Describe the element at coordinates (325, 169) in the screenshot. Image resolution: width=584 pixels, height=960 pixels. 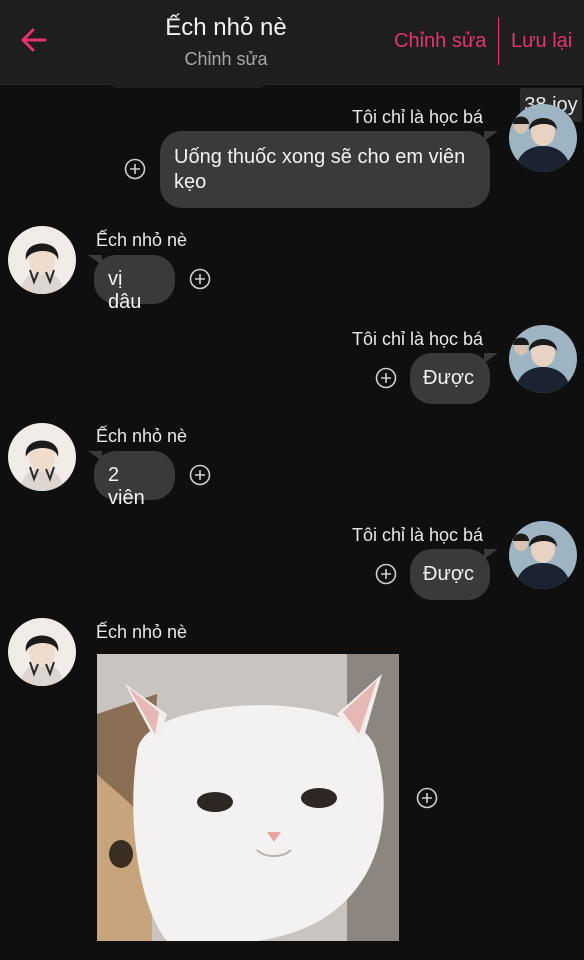
I see `message-bubble: Uống thuốc xong sẽ cho em viên kẹo` at that location.